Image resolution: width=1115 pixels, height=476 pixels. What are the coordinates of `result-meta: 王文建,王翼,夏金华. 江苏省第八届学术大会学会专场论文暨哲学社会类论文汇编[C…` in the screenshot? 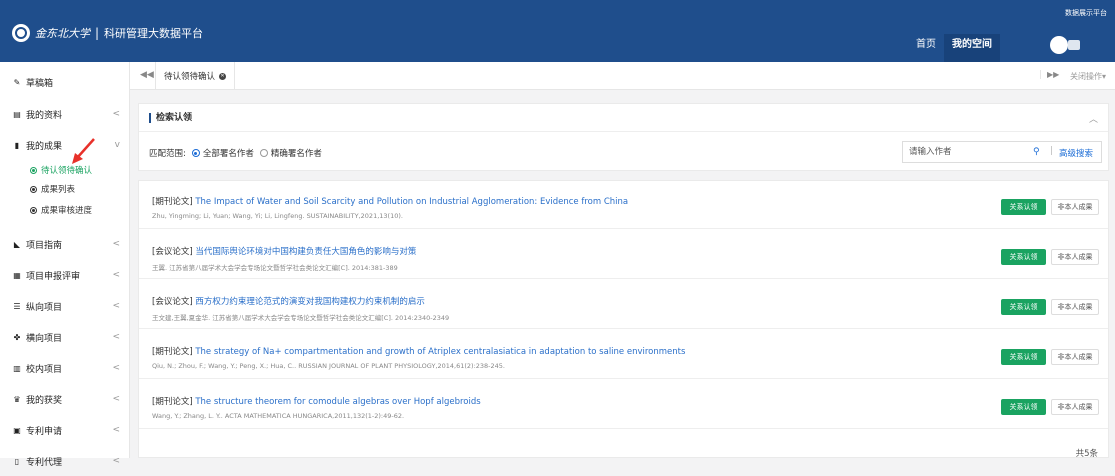 It's located at (301, 318).